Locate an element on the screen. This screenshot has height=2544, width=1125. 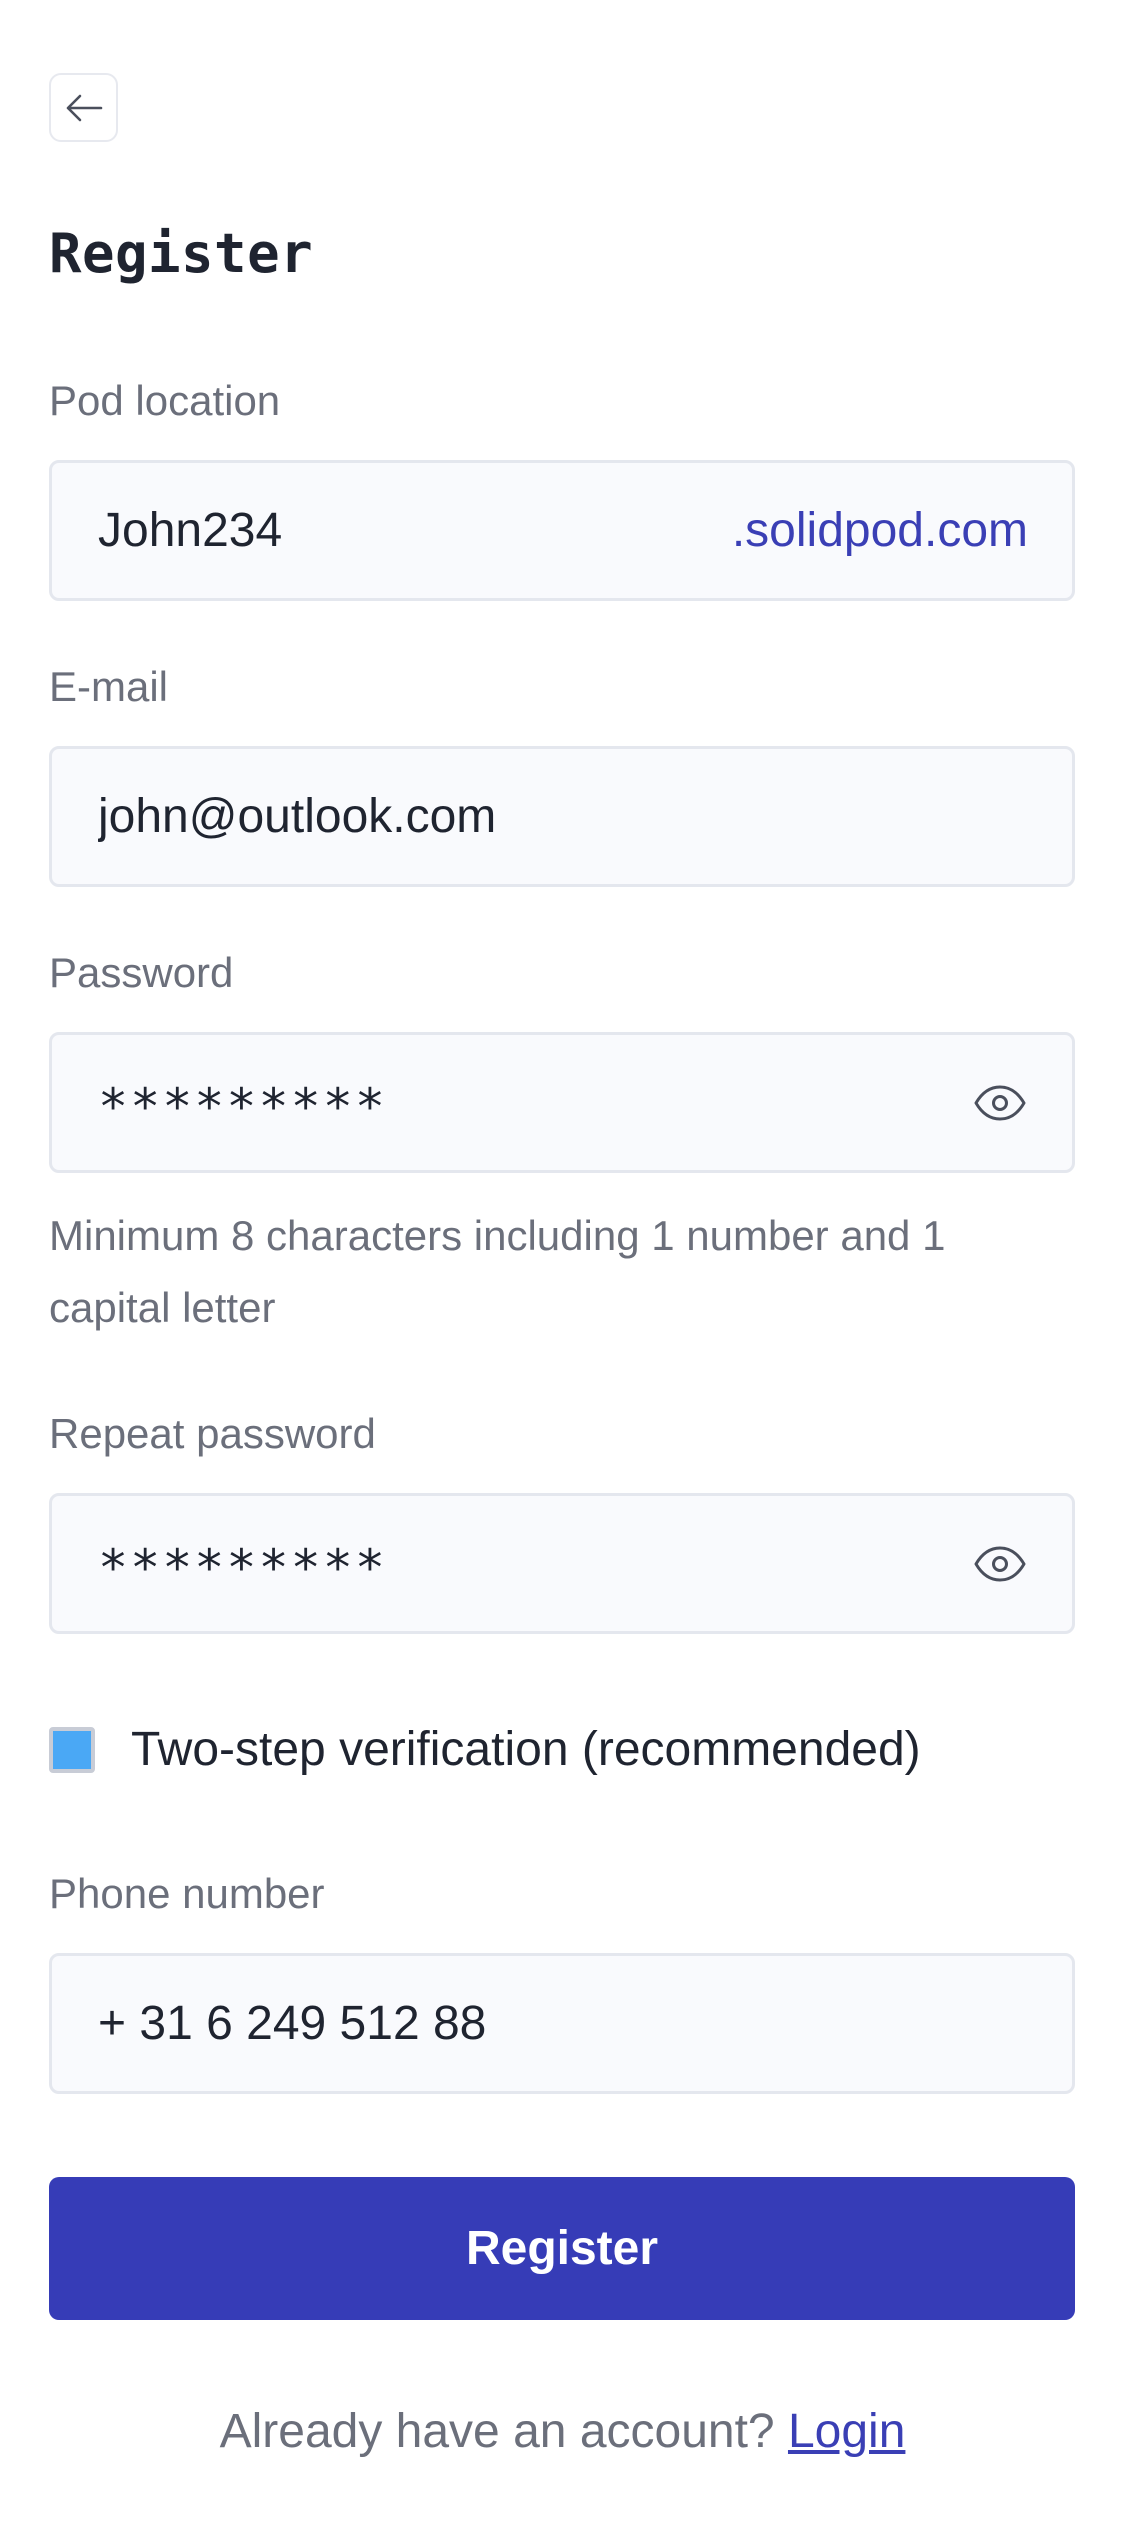
two-step-label: Two-step verification (recommended) is located at coordinates (526, 1749).